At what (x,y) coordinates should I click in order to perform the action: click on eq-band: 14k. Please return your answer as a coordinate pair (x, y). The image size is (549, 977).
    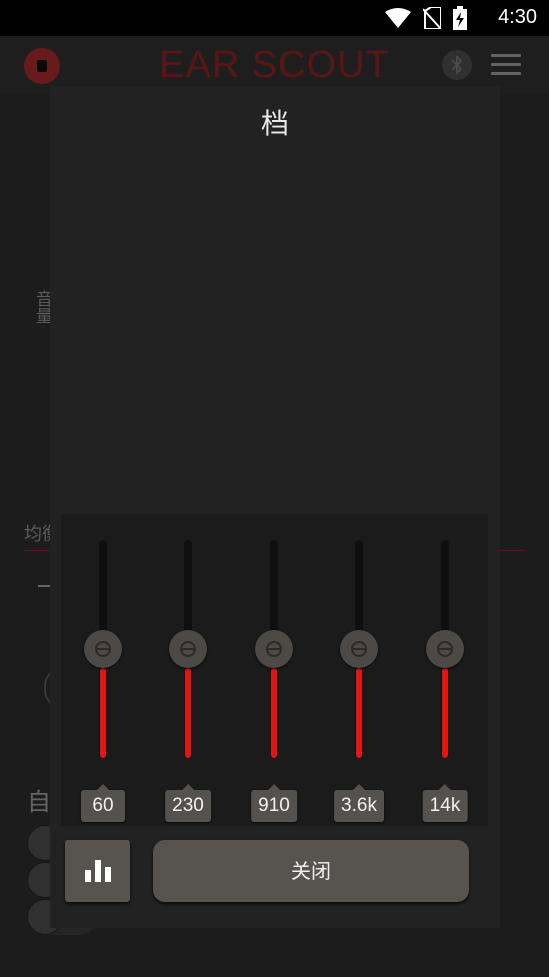
    Looking at the image, I should click on (445, 670).